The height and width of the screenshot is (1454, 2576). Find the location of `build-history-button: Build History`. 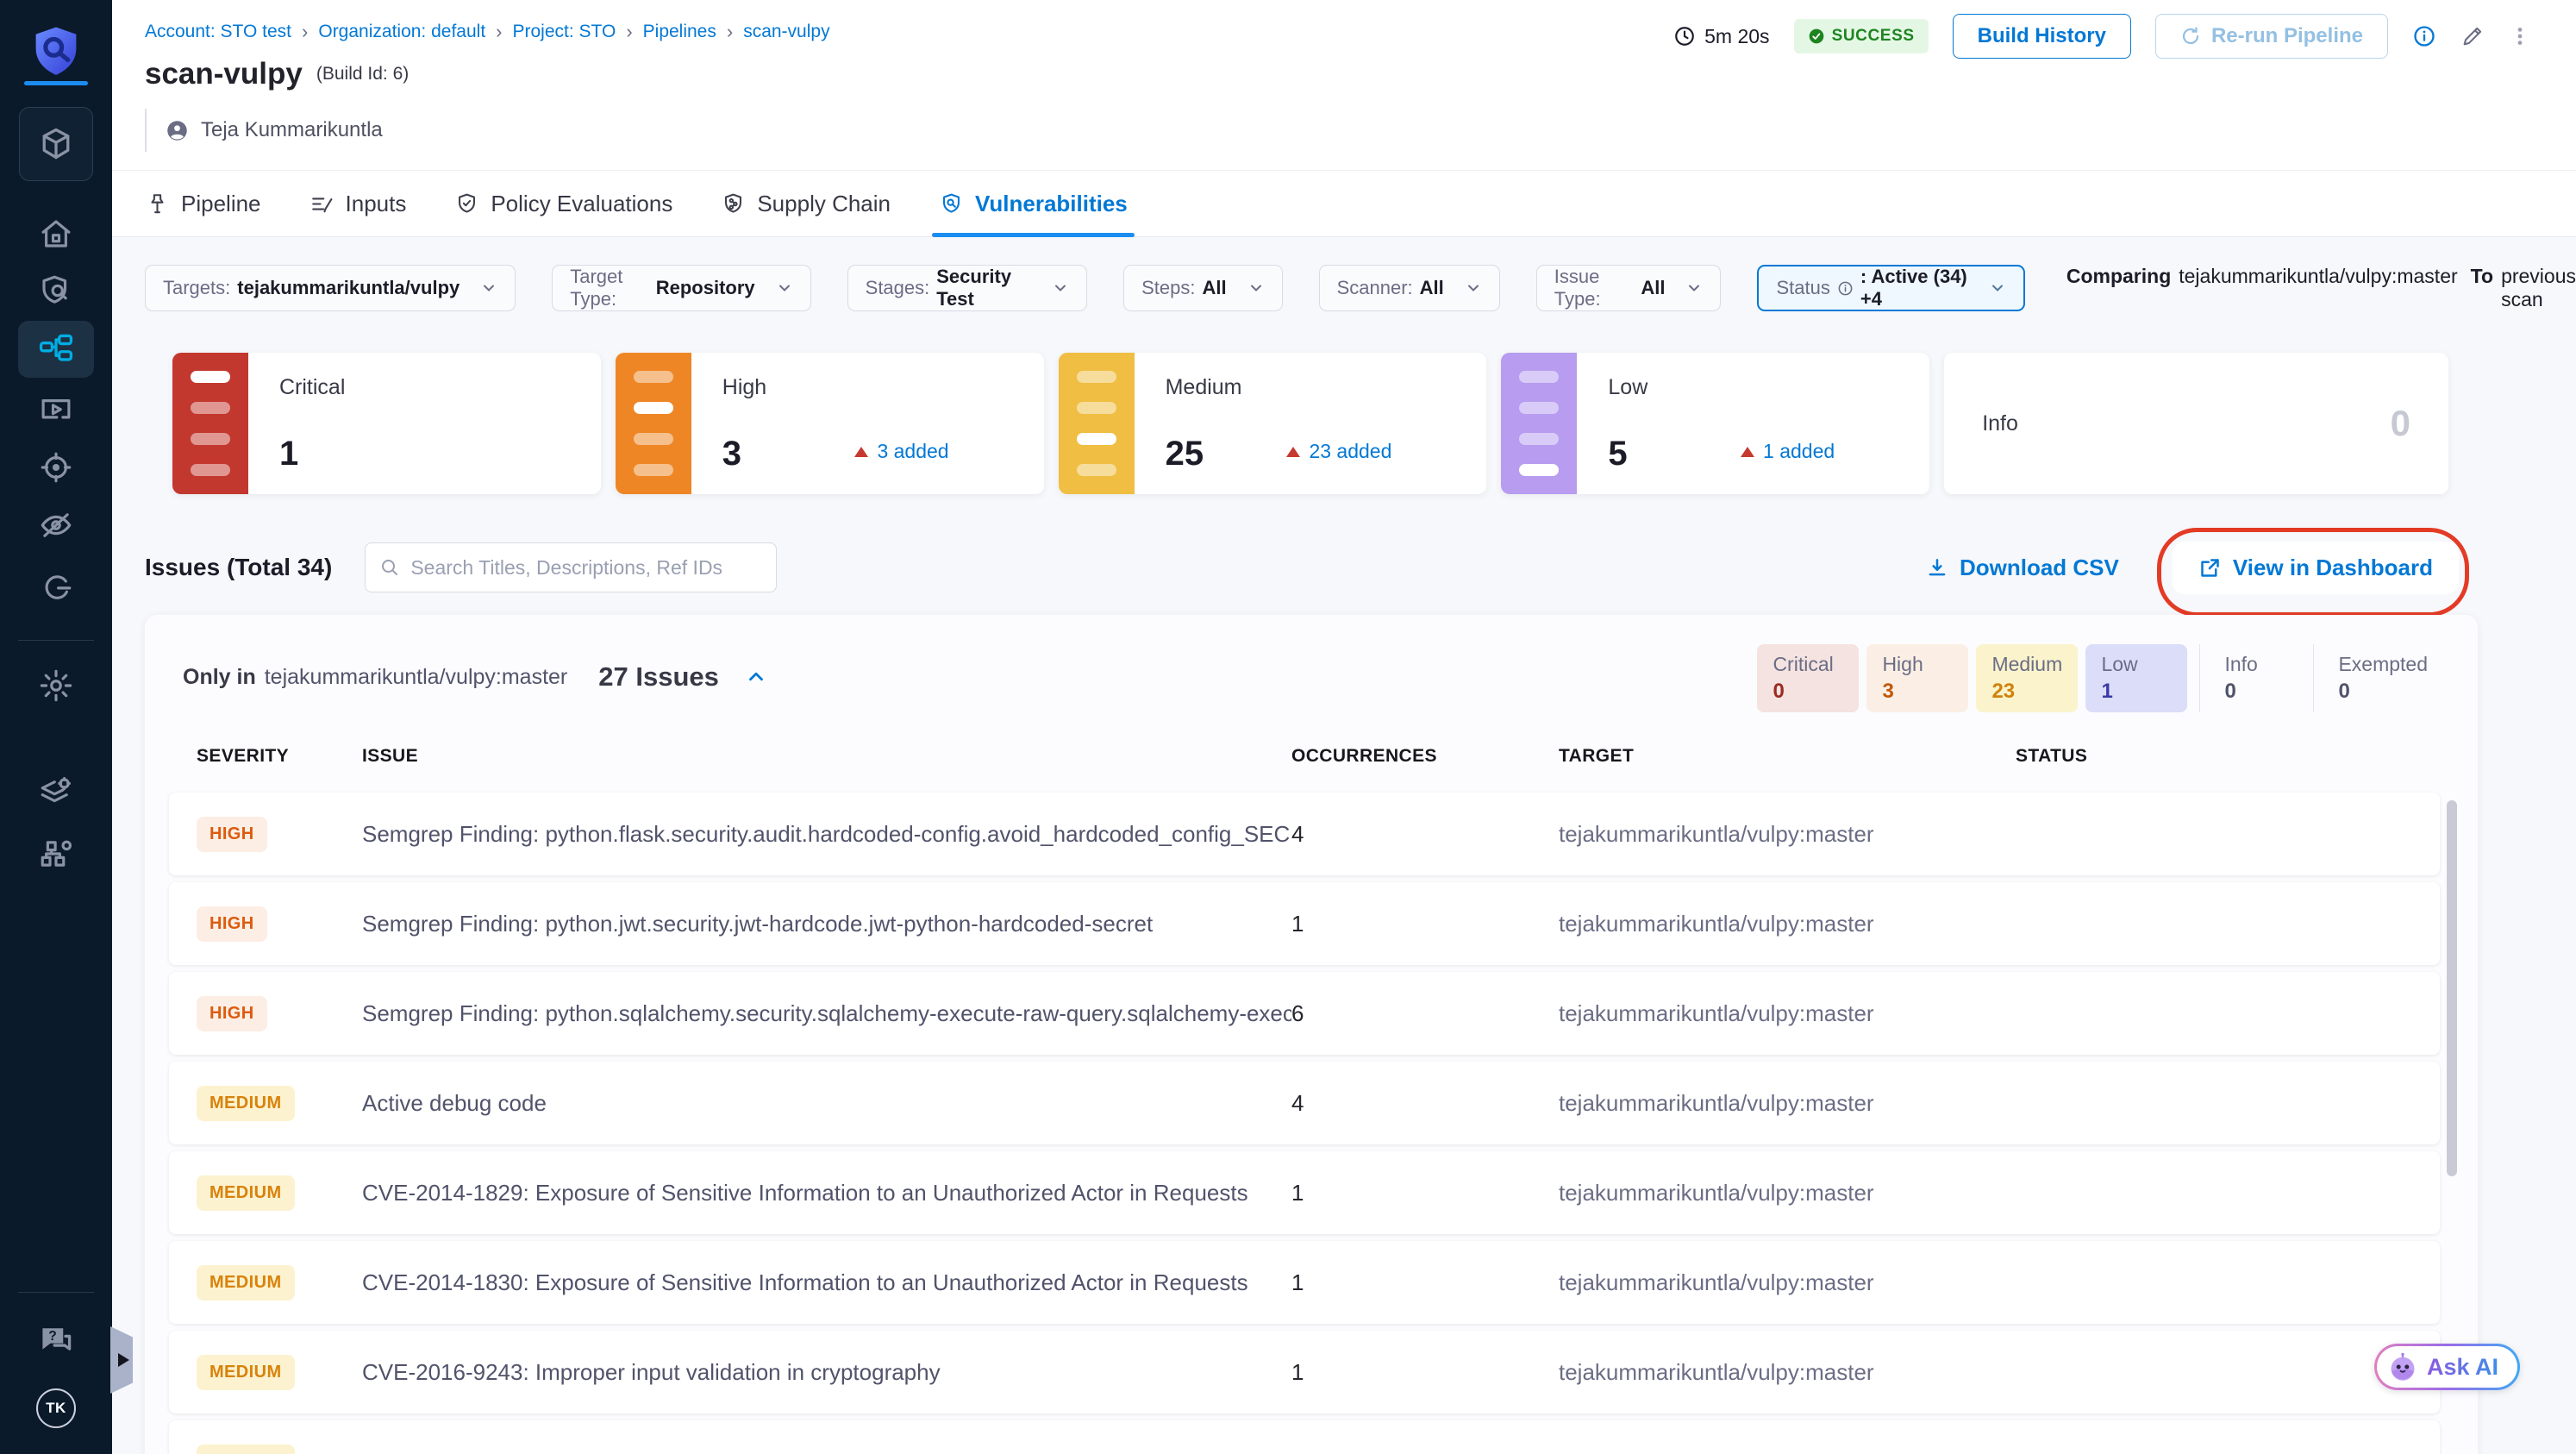

build-history-button: Build History is located at coordinates (2042, 36).